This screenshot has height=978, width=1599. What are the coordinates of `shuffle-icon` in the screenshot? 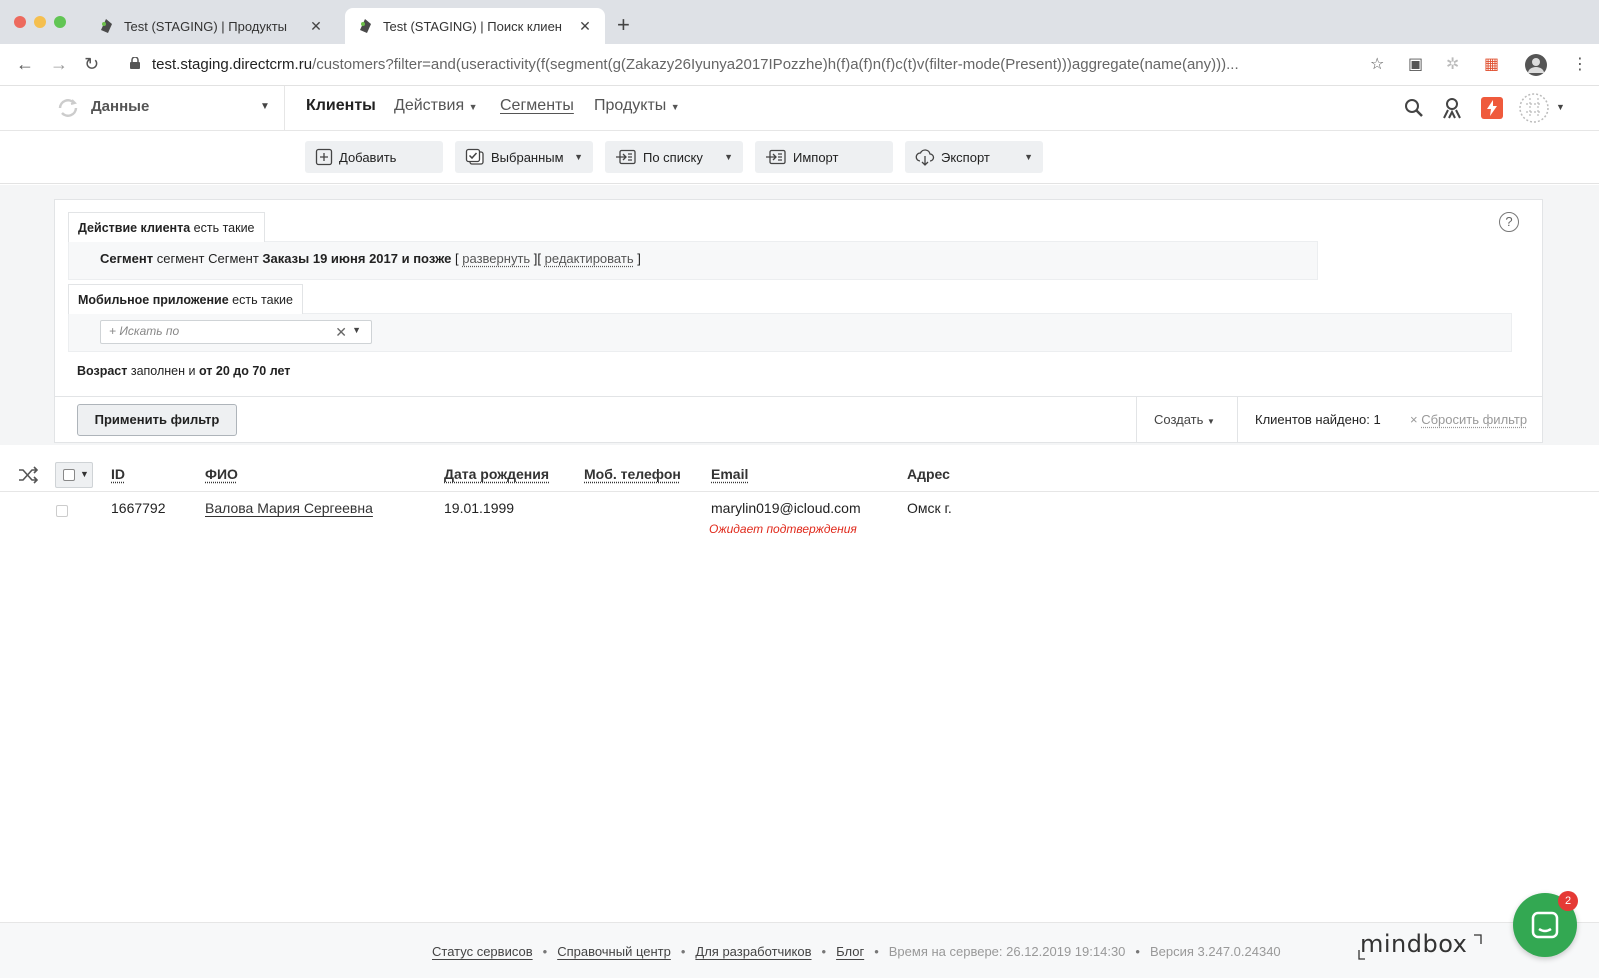 It's located at (28, 475).